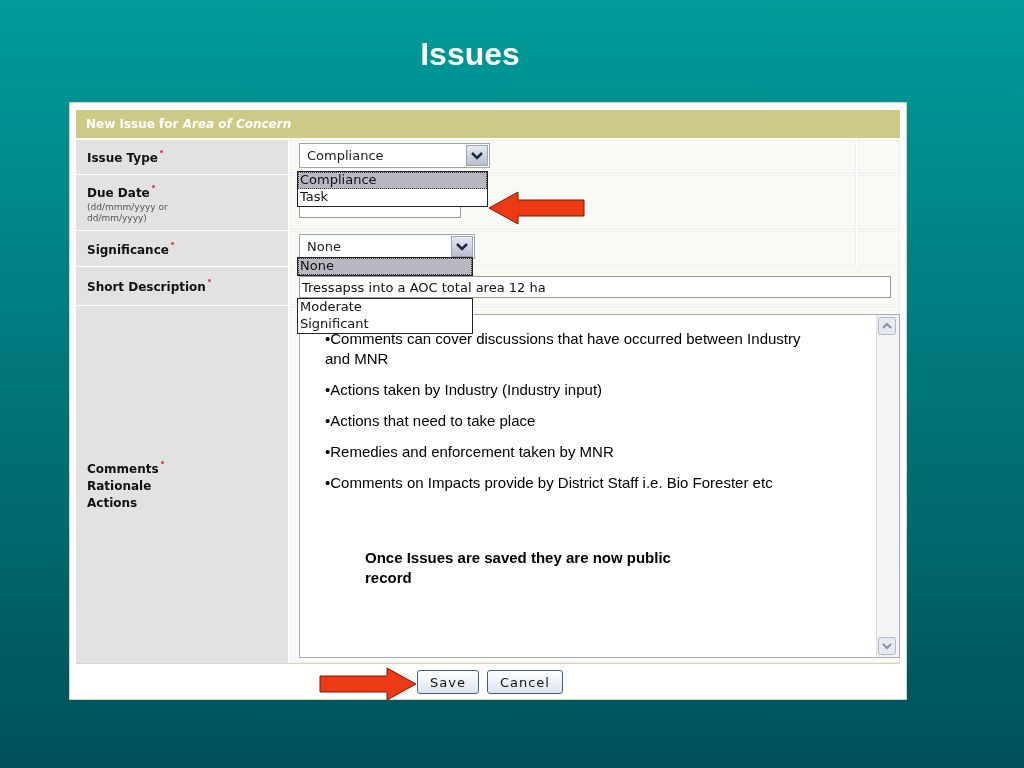 The image size is (1024, 768). Describe the element at coordinates (118, 192) in the screenshot. I see `field-label: Due Date` at that location.